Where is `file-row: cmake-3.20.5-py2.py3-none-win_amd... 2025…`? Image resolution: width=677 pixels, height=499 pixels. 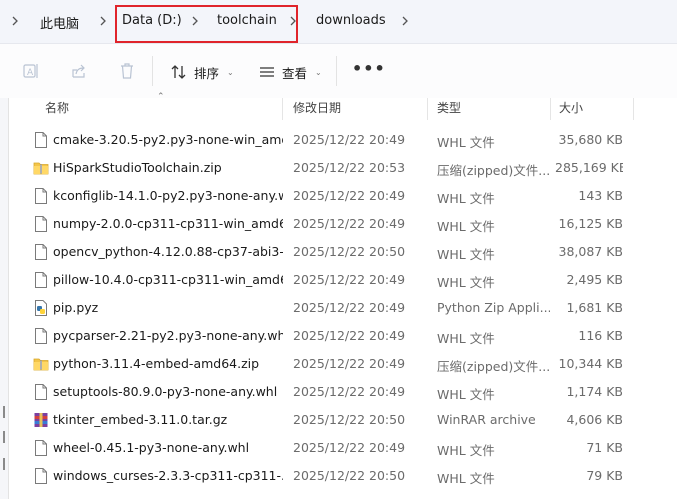 file-row: cmake-3.20.5-py2.py3-none-win_amd... 2025… is located at coordinates (338, 140).